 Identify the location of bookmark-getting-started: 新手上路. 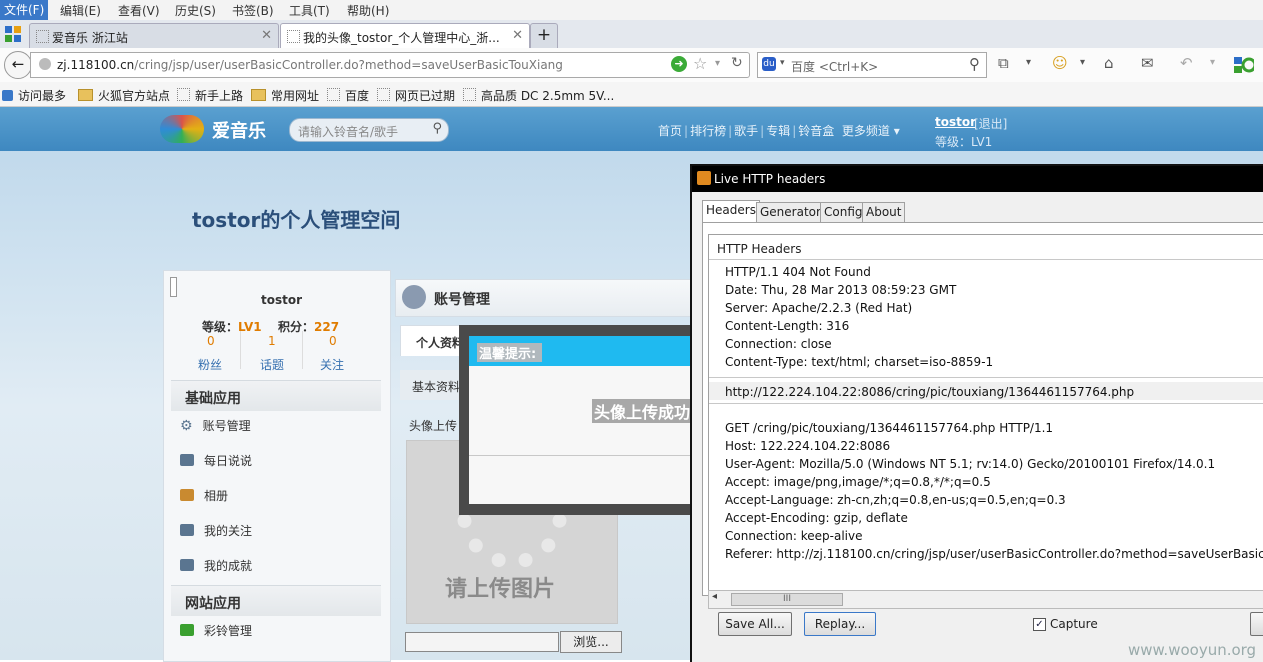
(210, 95).